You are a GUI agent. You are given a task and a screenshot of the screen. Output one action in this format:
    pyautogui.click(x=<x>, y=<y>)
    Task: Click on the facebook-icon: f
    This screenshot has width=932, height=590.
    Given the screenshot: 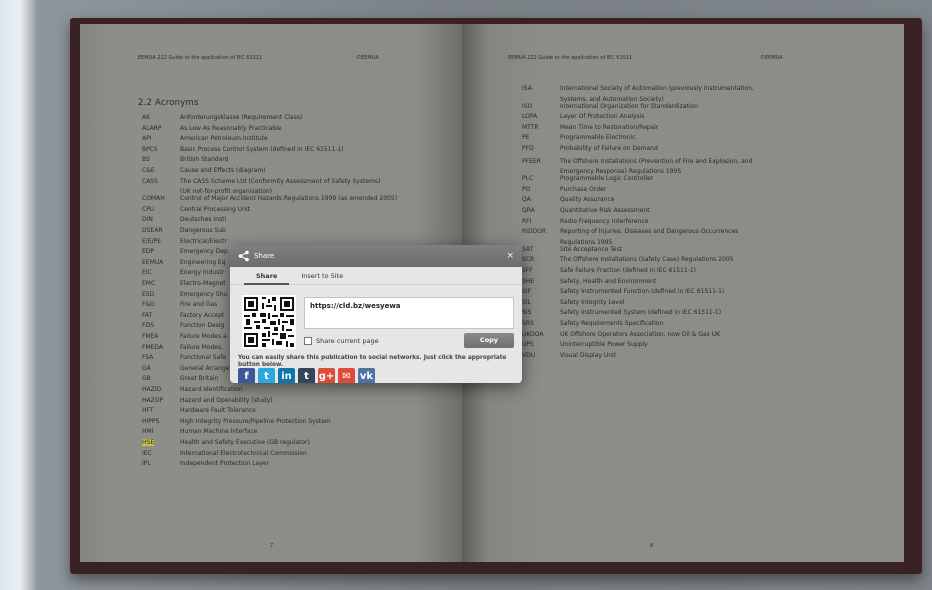 What is the action you would take?
    pyautogui.click(x=246, y=375)
    